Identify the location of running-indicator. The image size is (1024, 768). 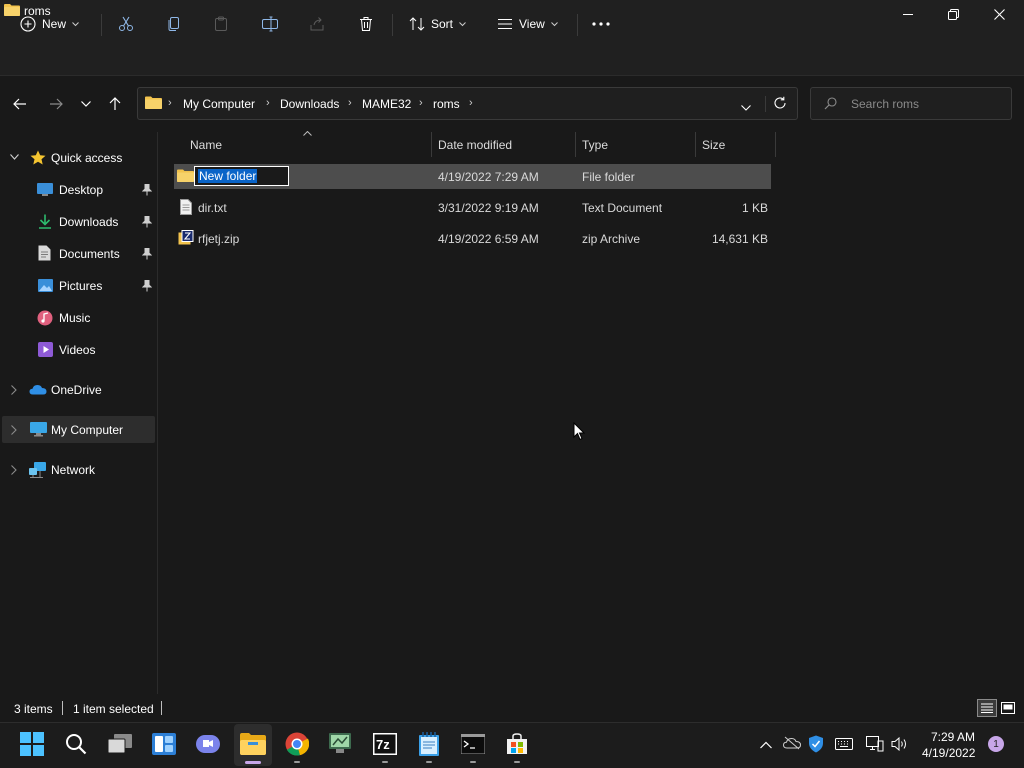
(429, 762).